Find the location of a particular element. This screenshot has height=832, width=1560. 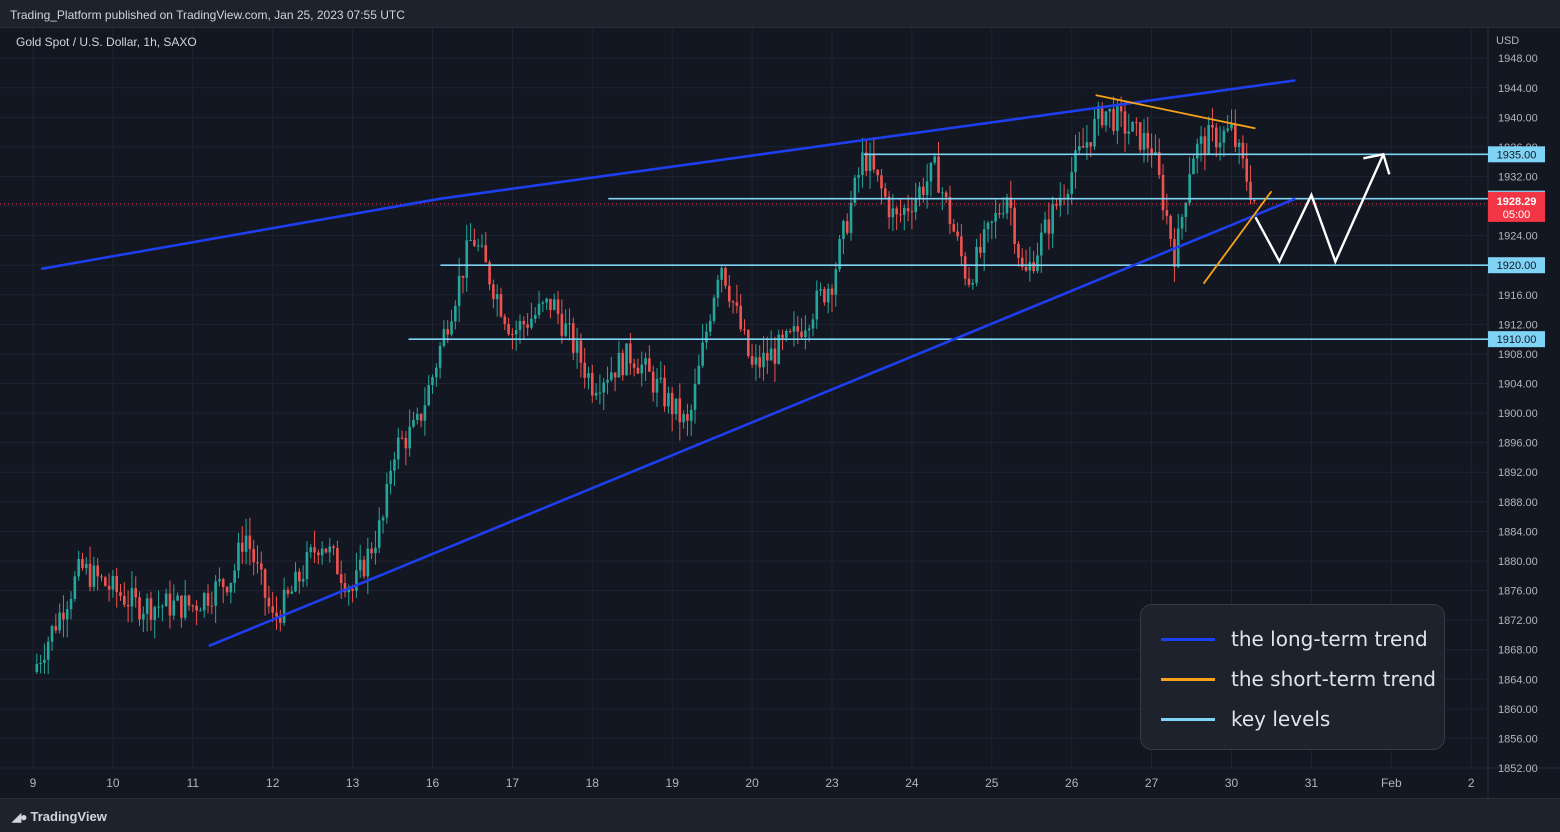

y-tick-label: 1880.00 is located at coordinates (1518, 562).